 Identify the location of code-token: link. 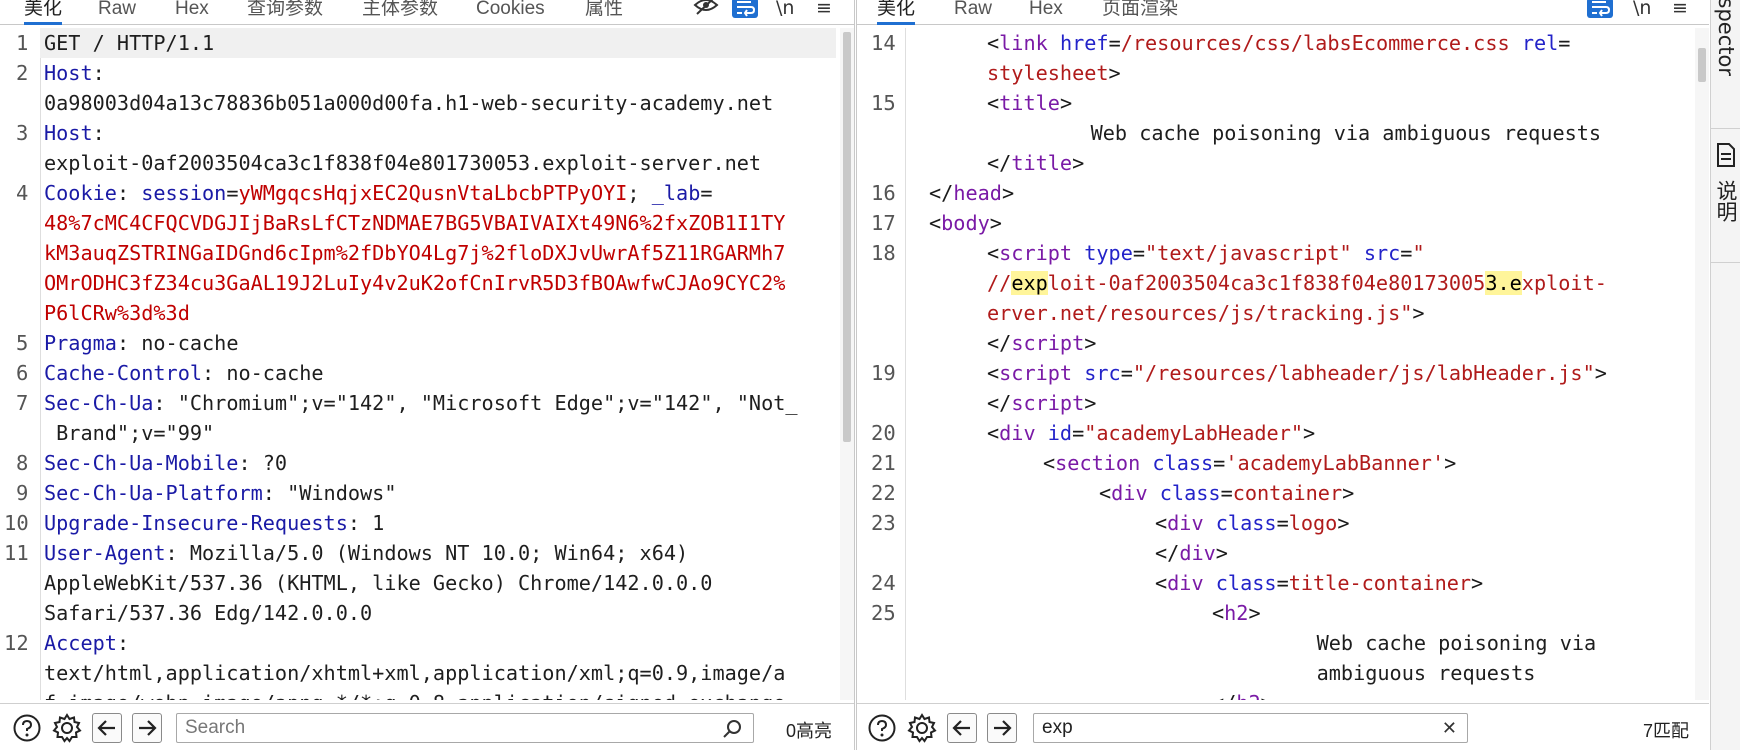
(1023, 43).